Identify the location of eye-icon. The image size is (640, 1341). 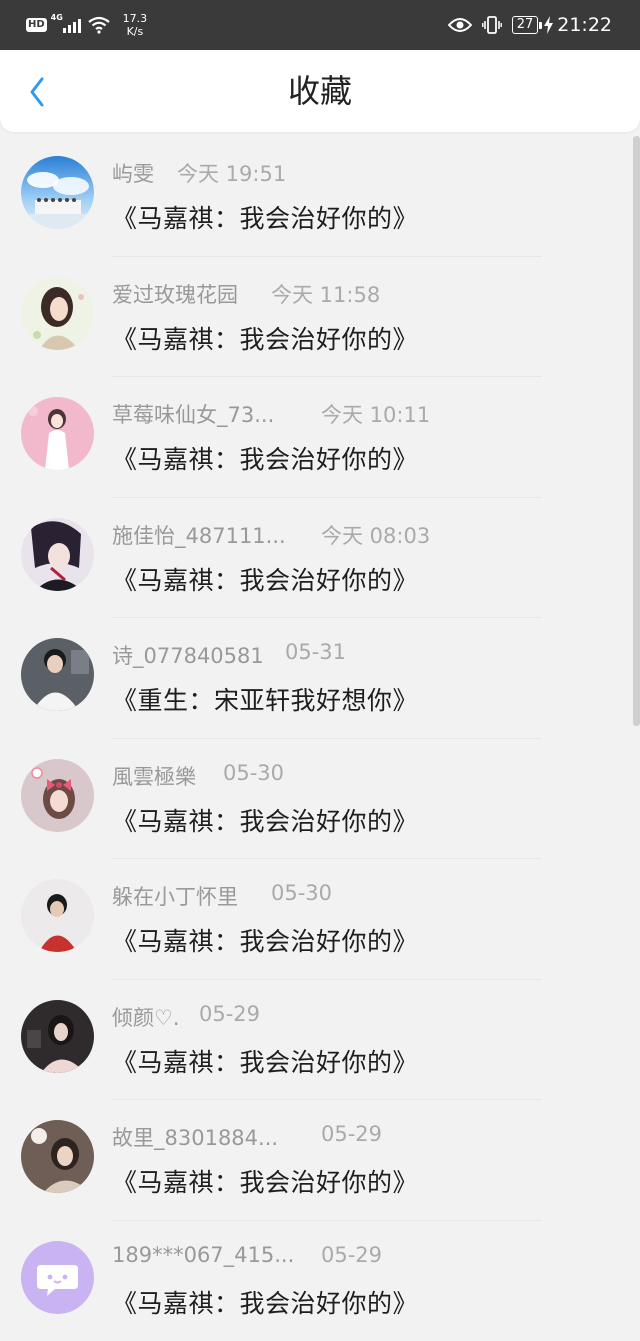
(460, 25).